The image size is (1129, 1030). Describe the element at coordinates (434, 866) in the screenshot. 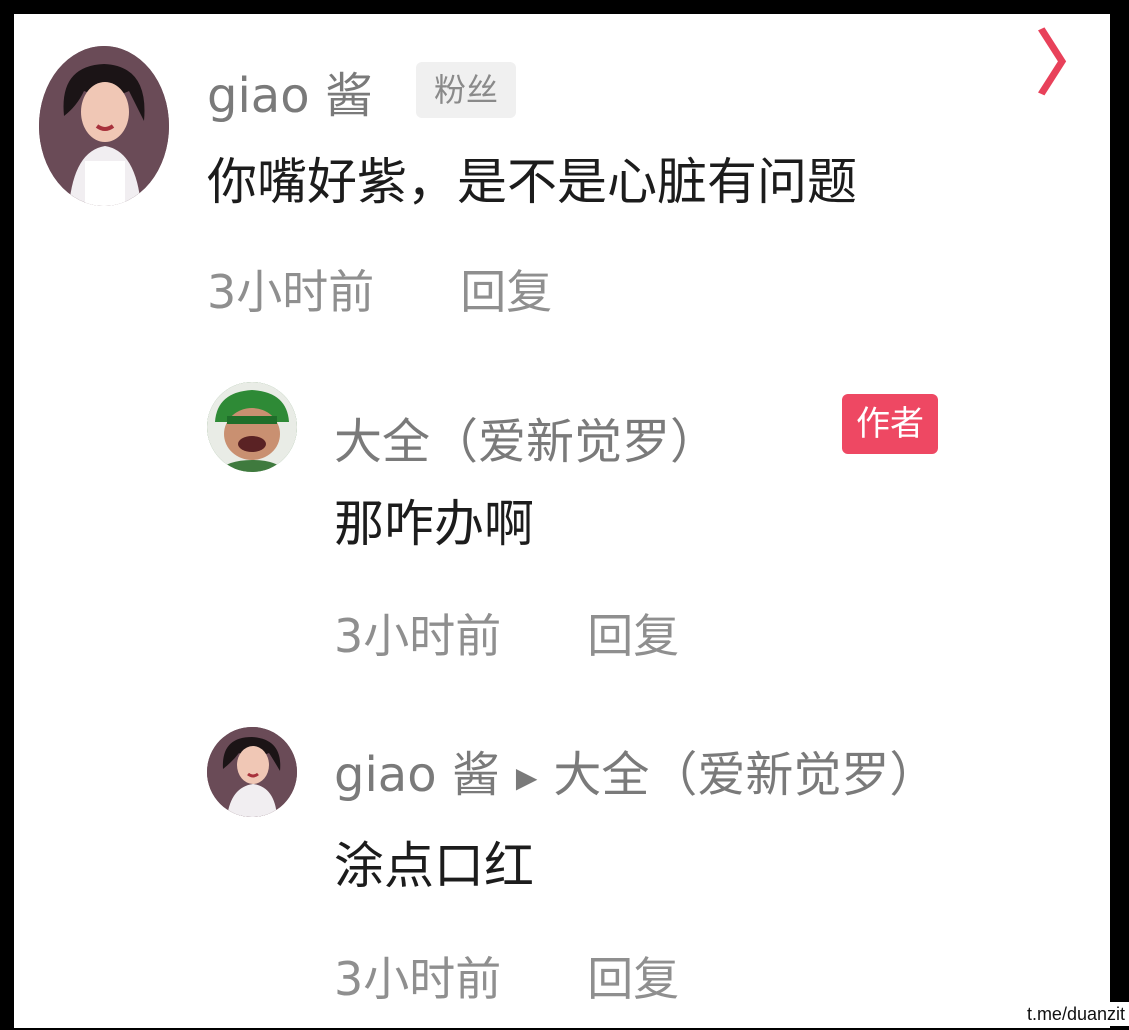

I see `reply-text: 涂点口红` at that location.